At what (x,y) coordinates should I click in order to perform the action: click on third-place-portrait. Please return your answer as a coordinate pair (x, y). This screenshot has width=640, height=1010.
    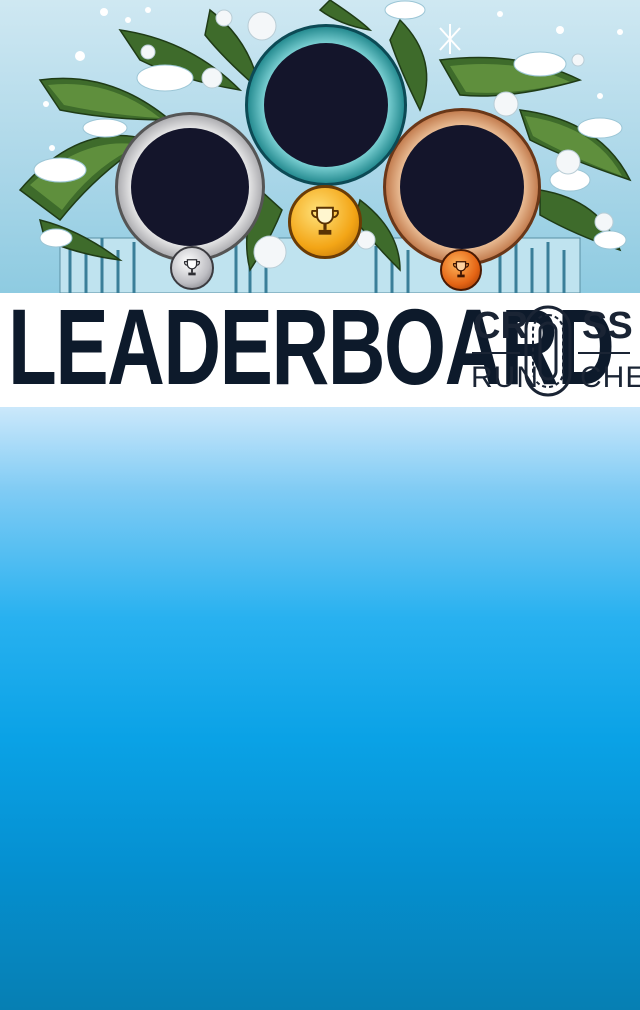
    Looking at the image, I should click on (462, 187).